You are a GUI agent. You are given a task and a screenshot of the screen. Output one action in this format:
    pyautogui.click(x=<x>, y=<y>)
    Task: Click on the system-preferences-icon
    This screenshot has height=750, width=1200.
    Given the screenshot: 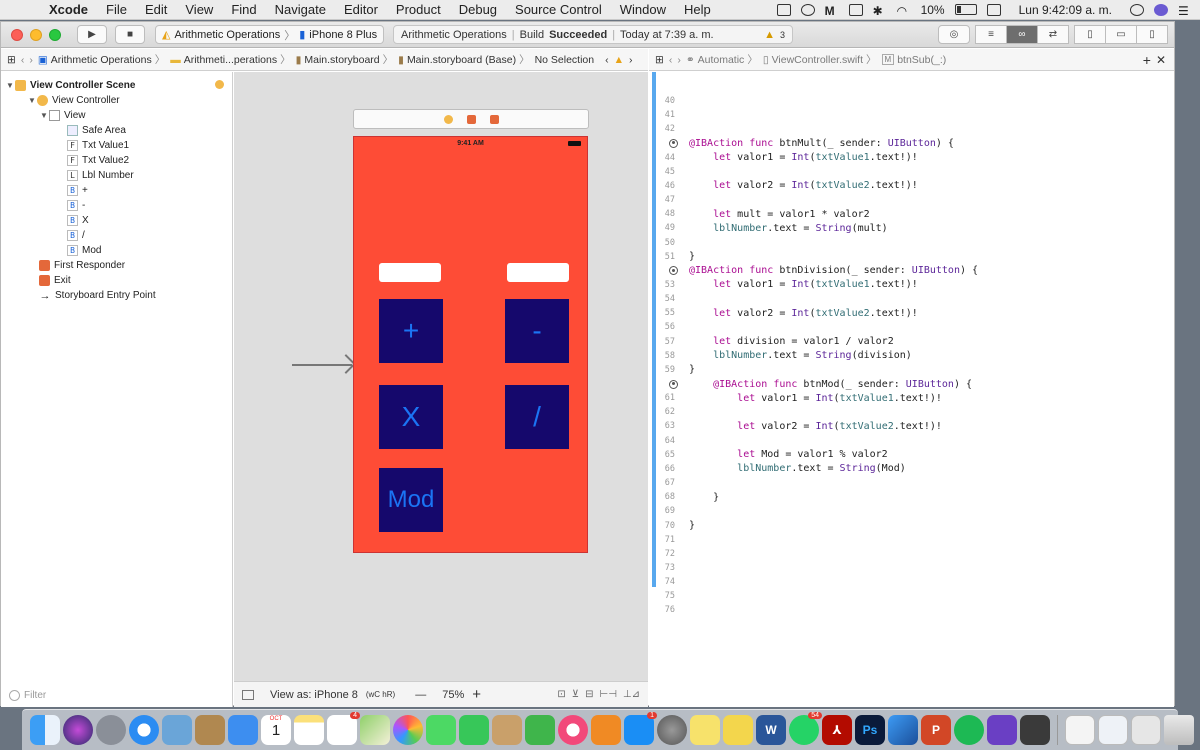 What is the action you would take?
    pyautogui.click(x=672, y=730)
    